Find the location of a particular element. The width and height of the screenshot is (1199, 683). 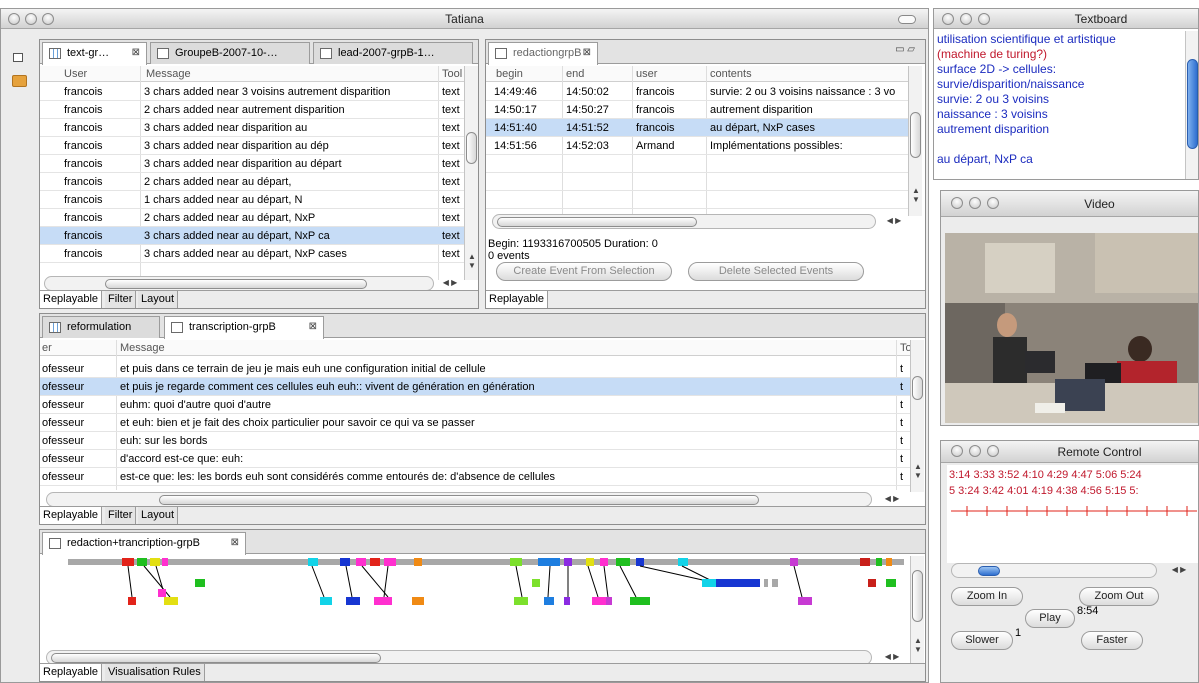

play-button: Play is located at coordinates (1050, 618).